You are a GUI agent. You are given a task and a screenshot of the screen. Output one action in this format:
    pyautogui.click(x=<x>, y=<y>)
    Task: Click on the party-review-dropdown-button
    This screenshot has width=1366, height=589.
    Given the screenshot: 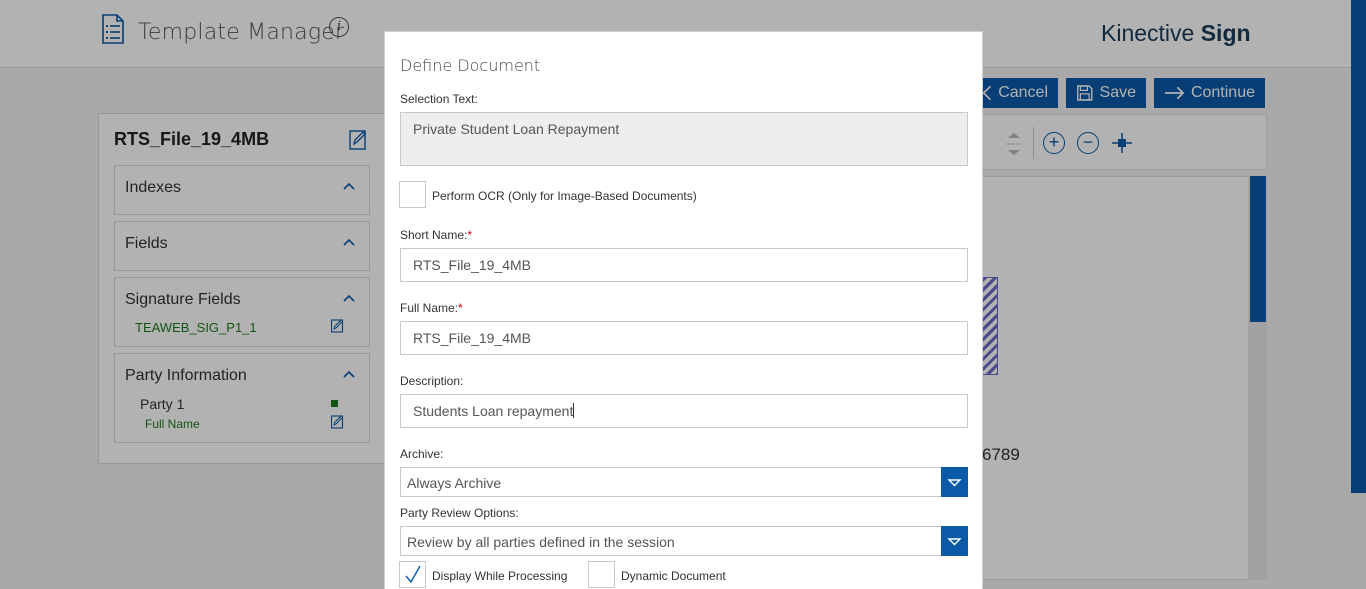 What is the action you would take?
    pyautogui.click(x=954, y=541)
    